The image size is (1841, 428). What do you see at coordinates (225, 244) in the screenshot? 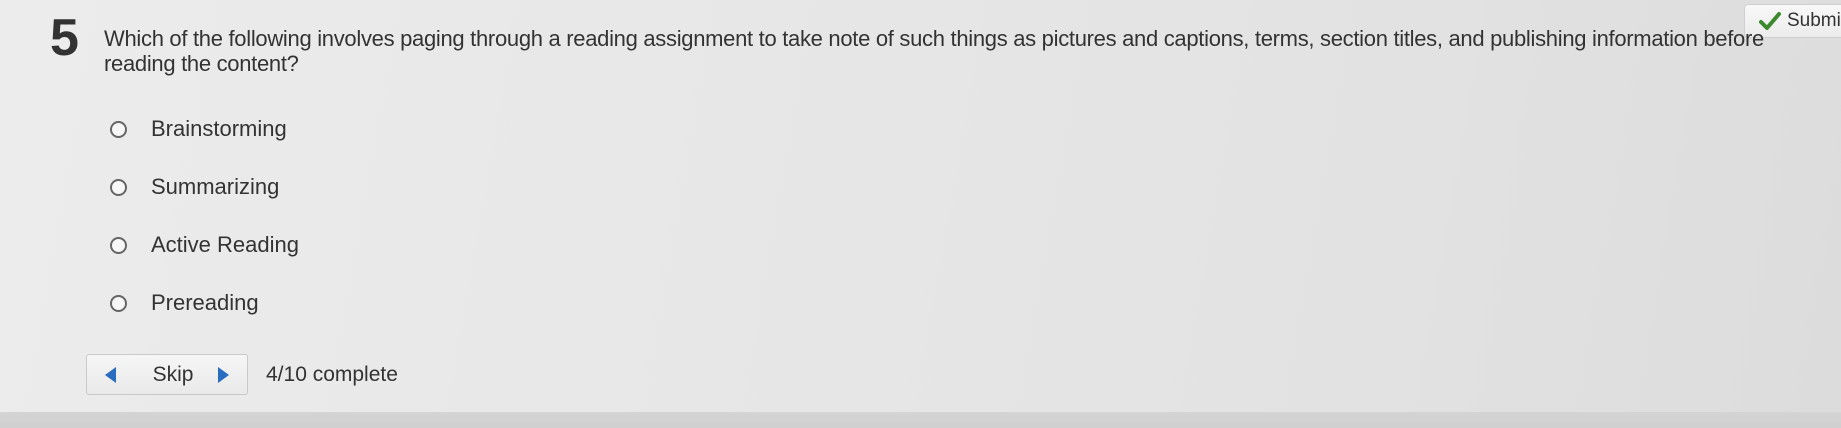
I see `option-label: Active Reading` at bounding box center [225, 244].